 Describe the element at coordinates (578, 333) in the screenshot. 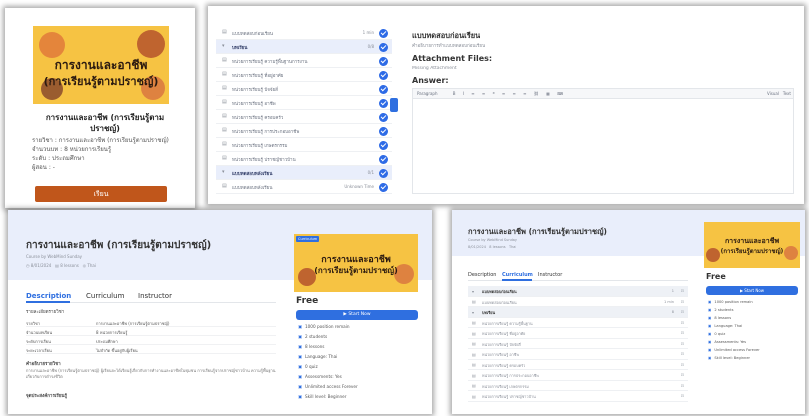

I see `curriculum-item: ▤ หน่วยการเรียนรู้ ที่อยู่อาศัย ⊡` at that location.